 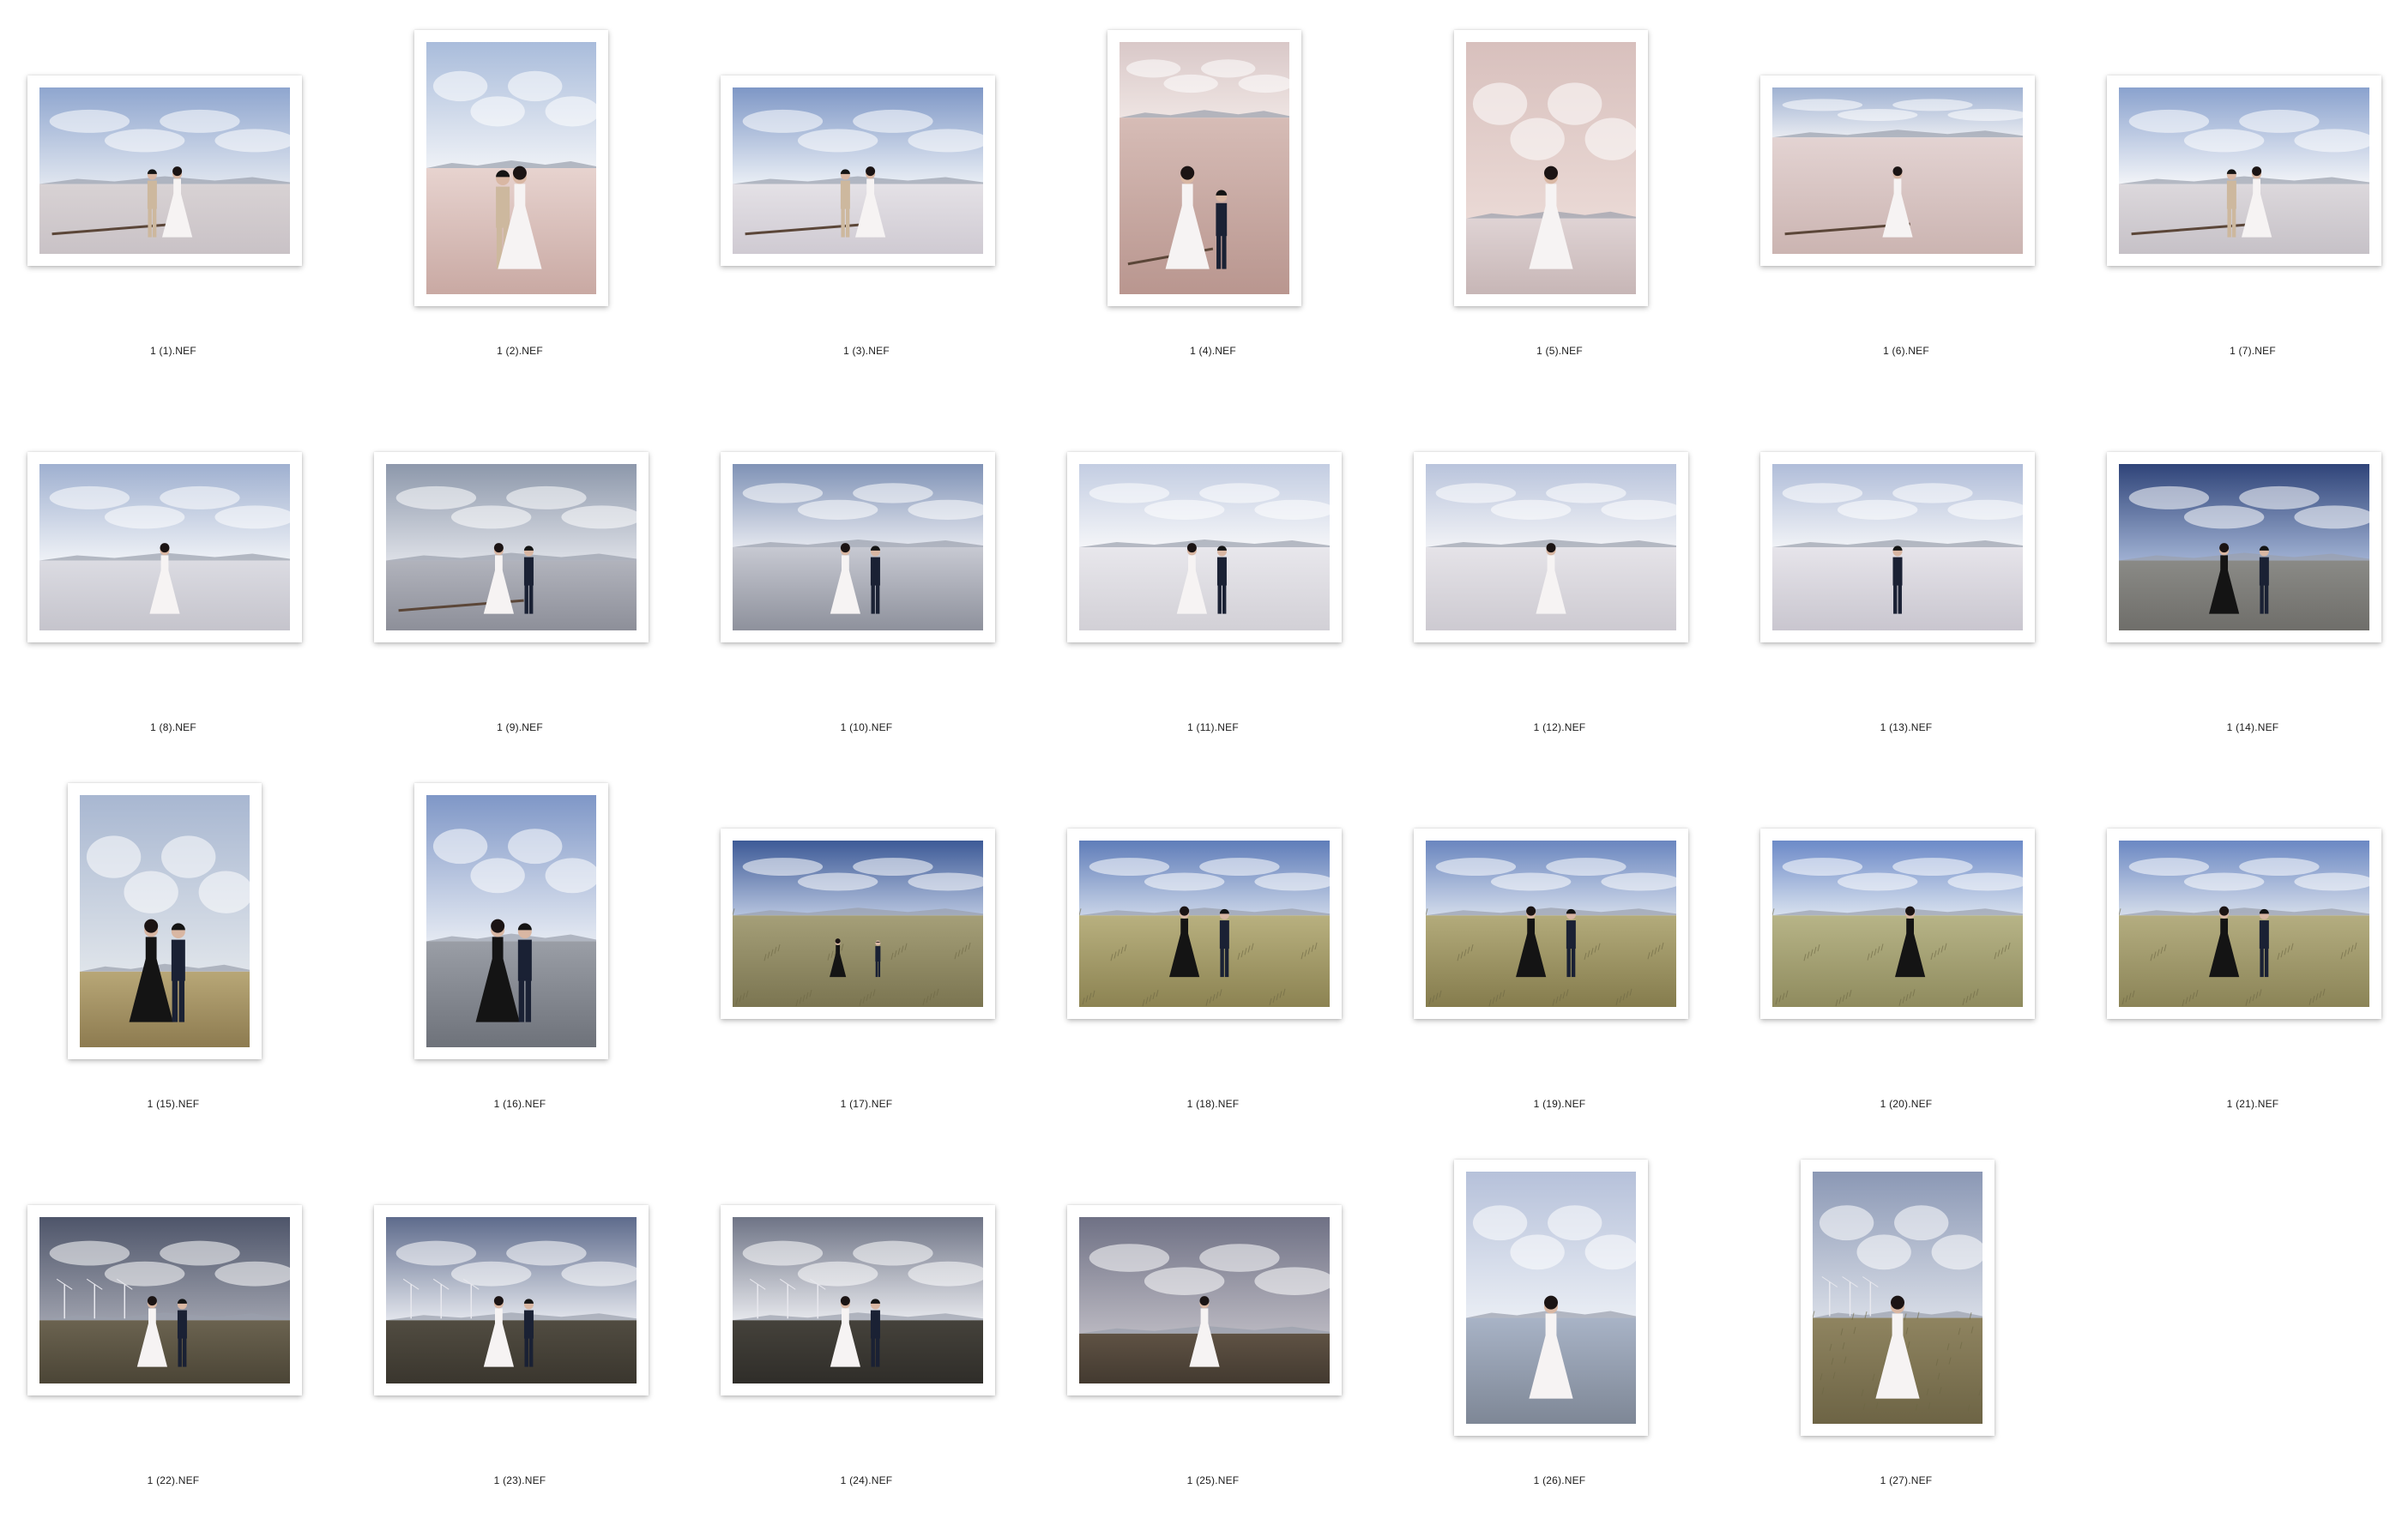 What do you see at coordinates (520, 1480) in the screenshot?
I see `photo-filename: 1 (23).NEF` at bounding box center [520, 1480].